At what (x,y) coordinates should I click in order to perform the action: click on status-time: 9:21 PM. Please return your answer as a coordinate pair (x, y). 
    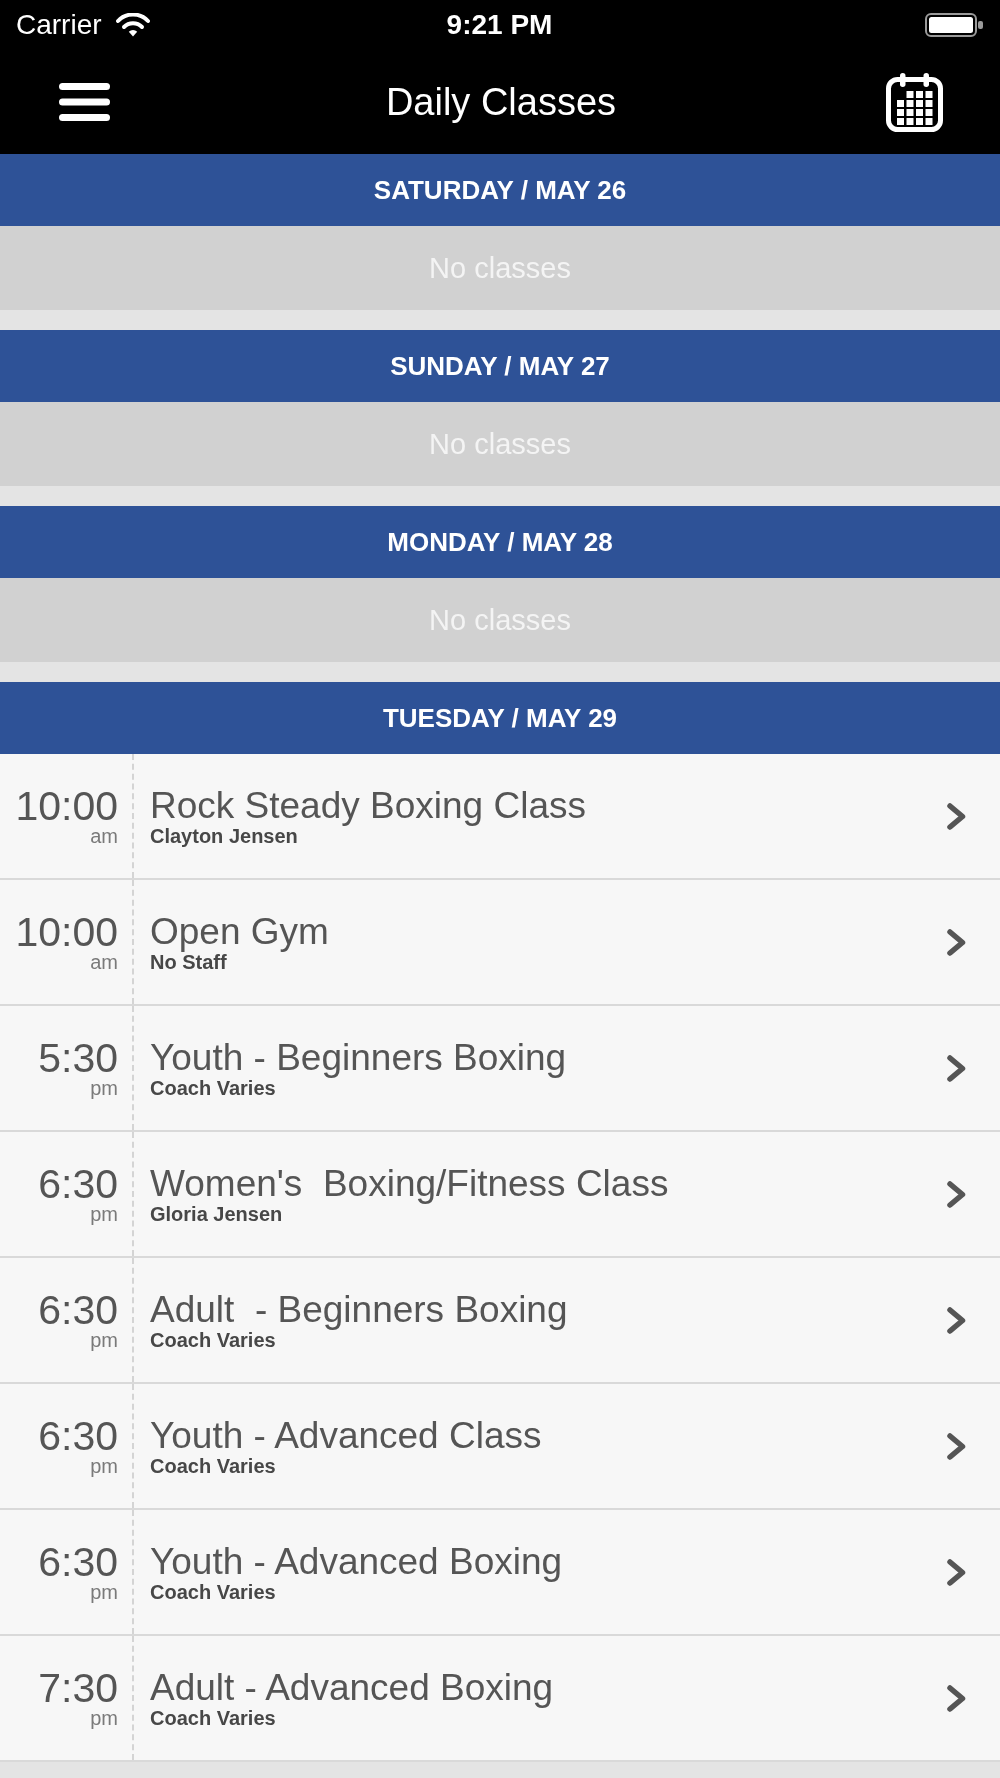
    Looking at the image, I should click on (499, 25).